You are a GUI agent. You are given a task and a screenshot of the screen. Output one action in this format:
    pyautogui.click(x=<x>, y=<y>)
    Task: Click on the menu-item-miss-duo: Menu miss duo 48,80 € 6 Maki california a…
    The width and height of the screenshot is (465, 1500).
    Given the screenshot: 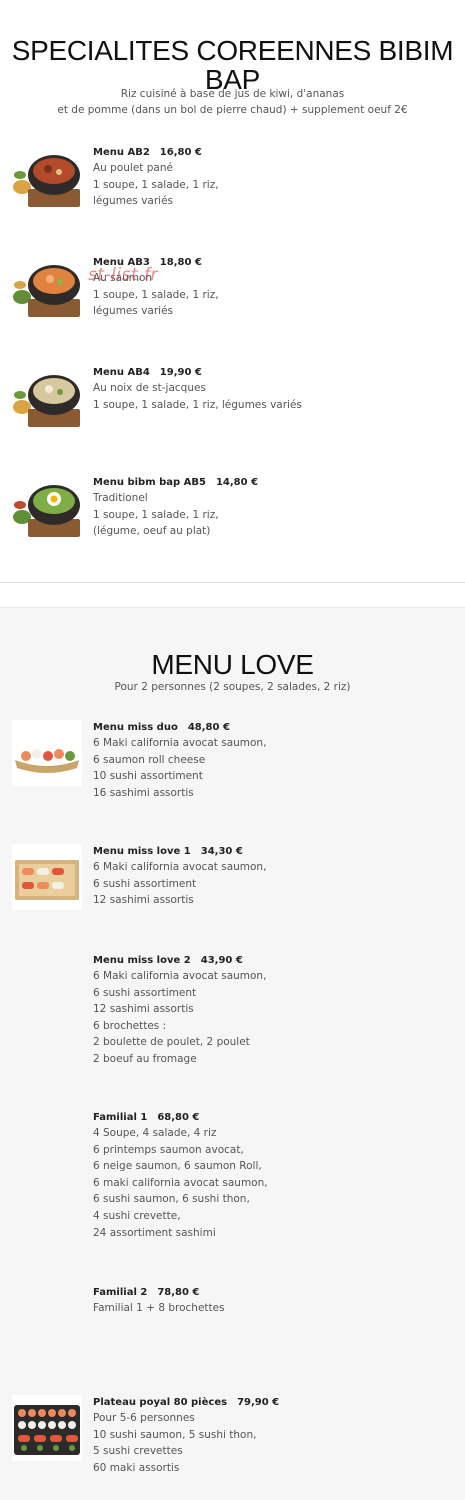 What is the action you would take?
    pyautogui.click(x=275, y=760)
    